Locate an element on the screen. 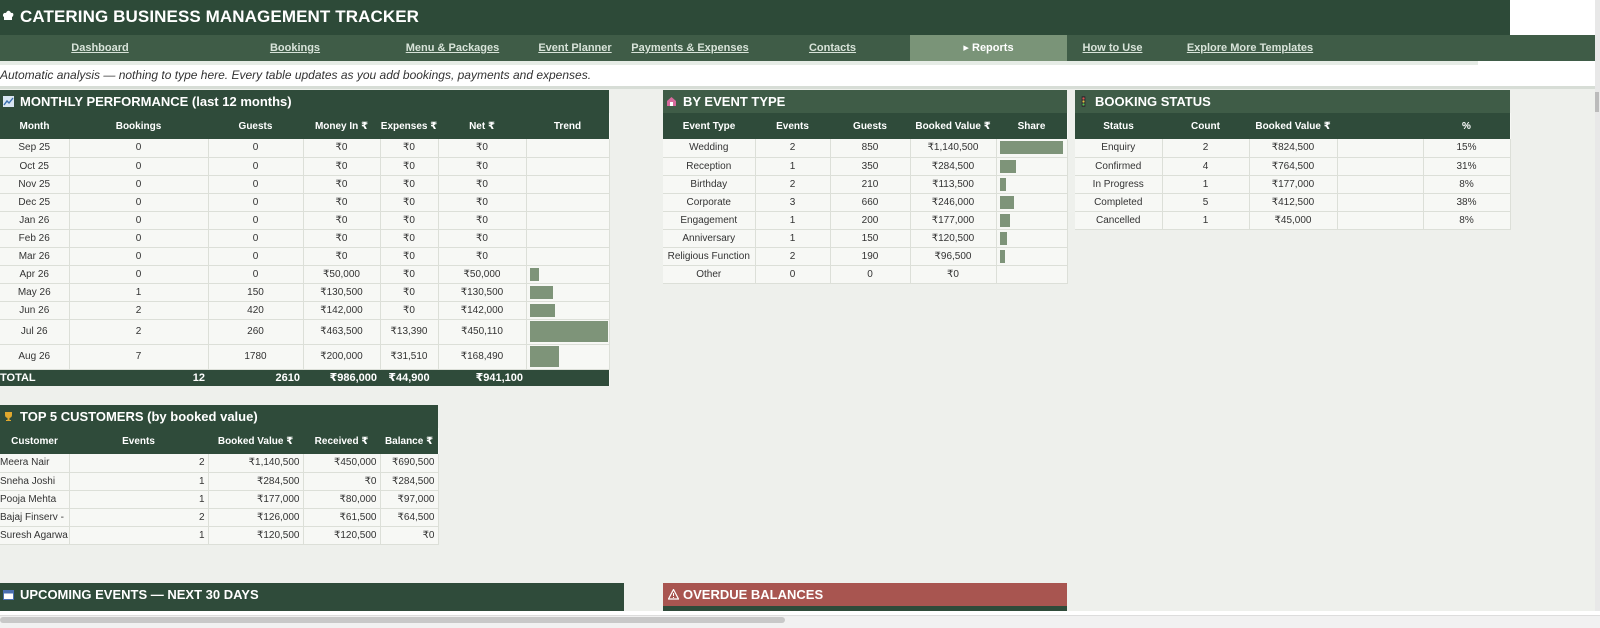  status-value-cell: ₹824,500 is located at coordinates (1293, 148).